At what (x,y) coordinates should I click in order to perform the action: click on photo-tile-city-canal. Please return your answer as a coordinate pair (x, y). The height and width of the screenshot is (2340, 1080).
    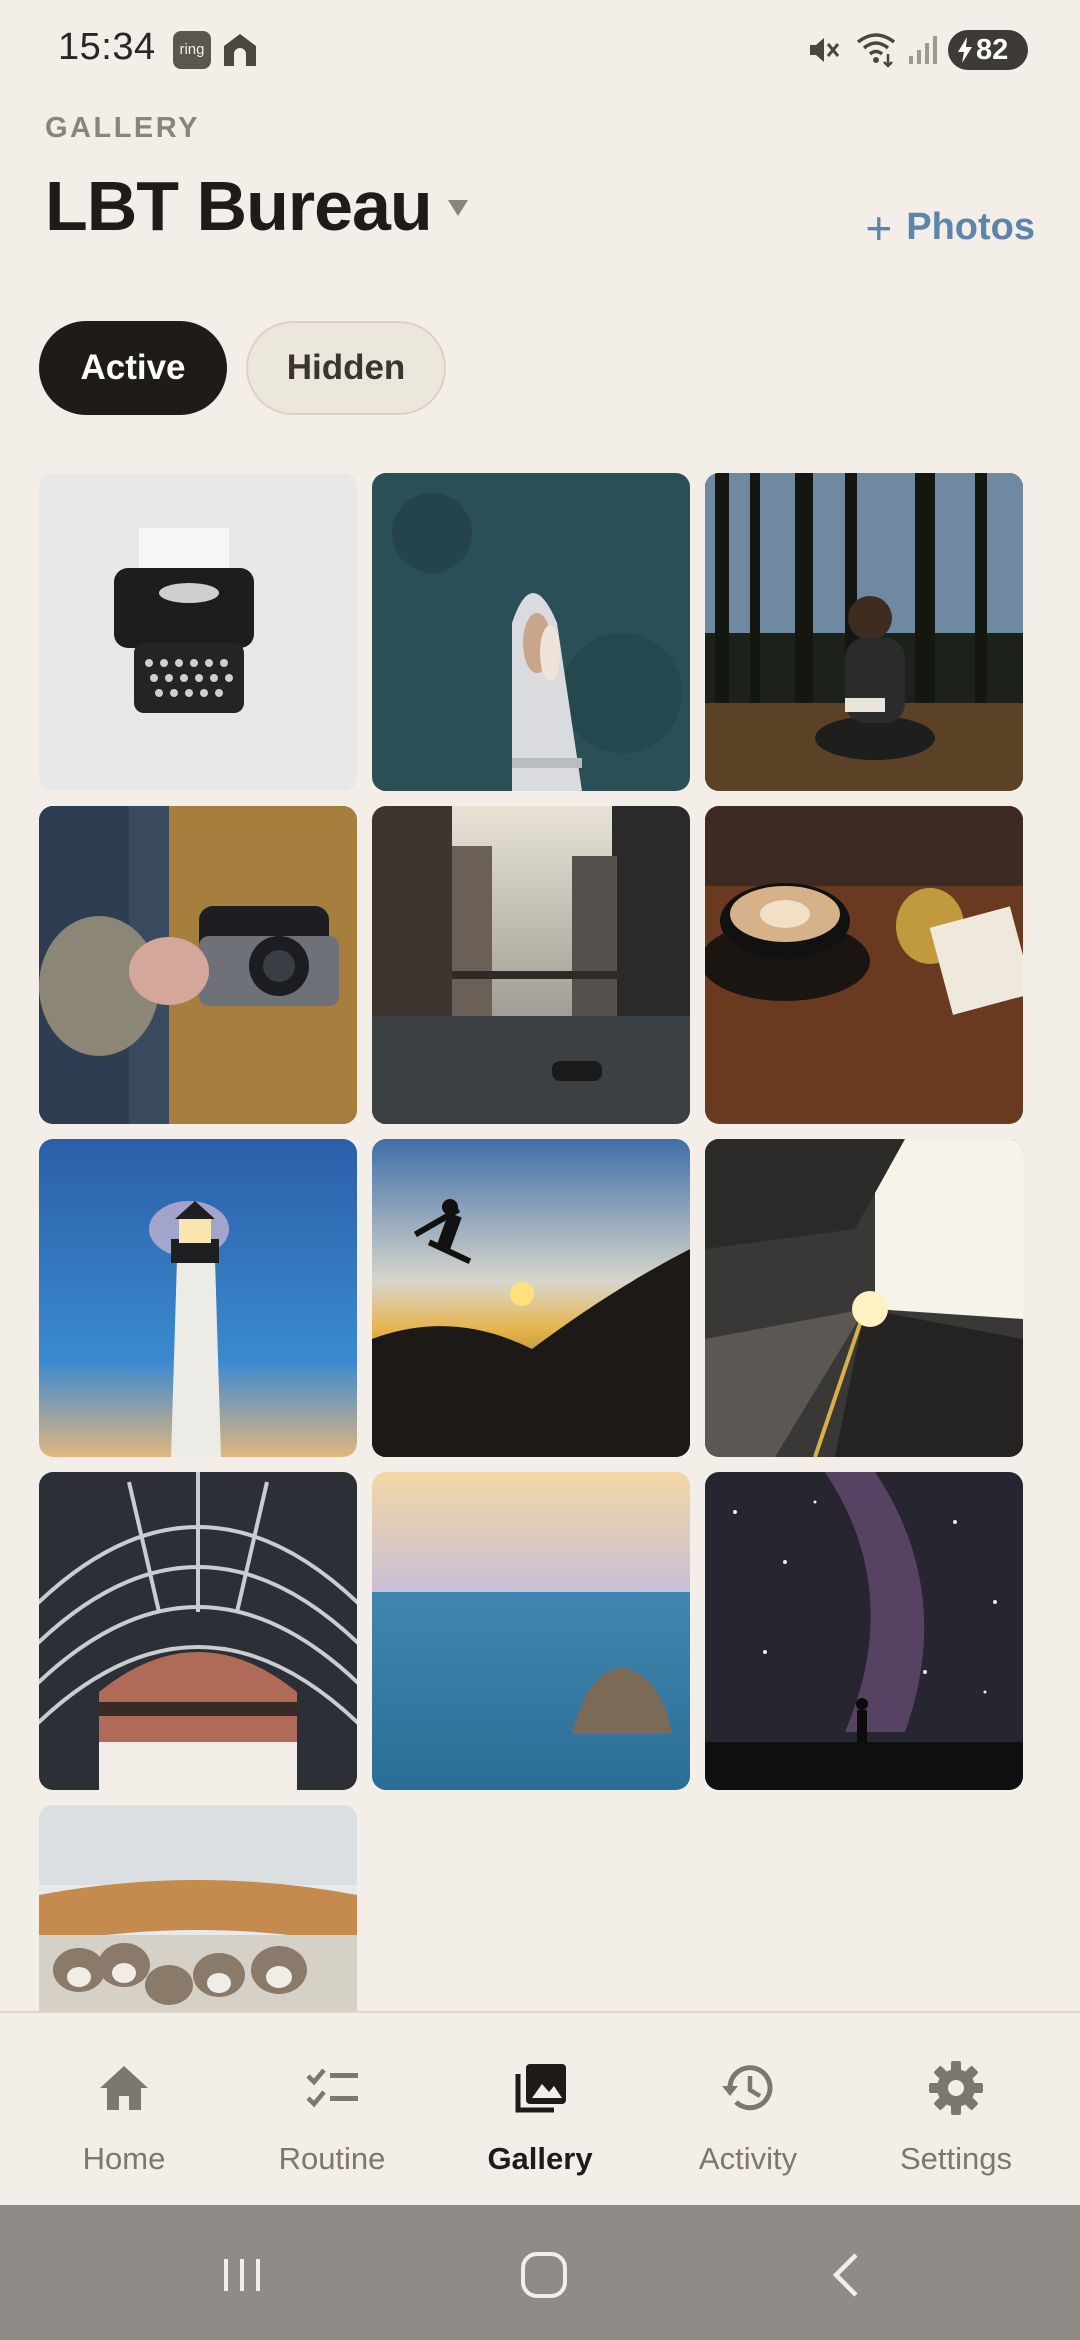
    Looking at the image, I should click on (531, 965).